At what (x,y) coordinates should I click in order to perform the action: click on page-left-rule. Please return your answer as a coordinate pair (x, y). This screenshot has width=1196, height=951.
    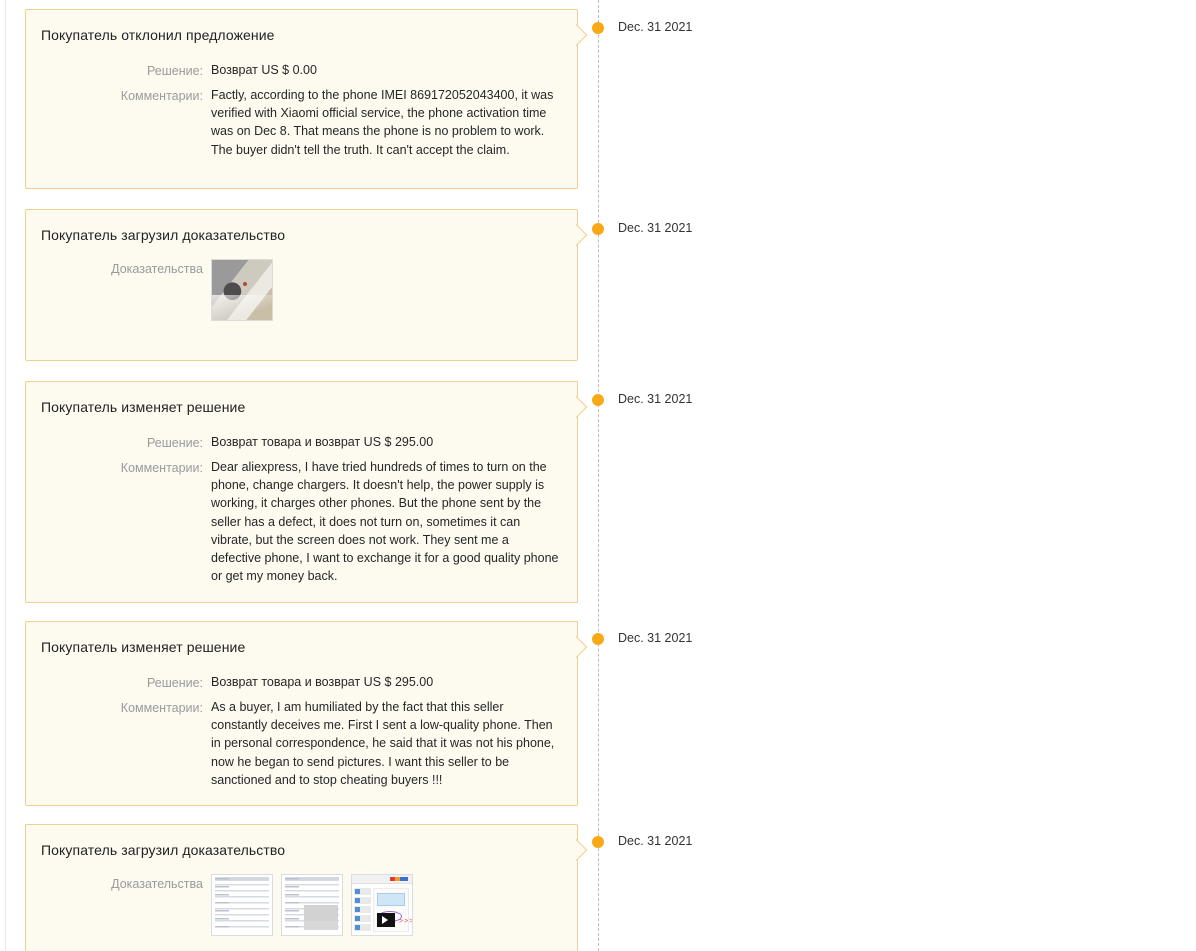
    Looking at the image, I should click on (5, 475).